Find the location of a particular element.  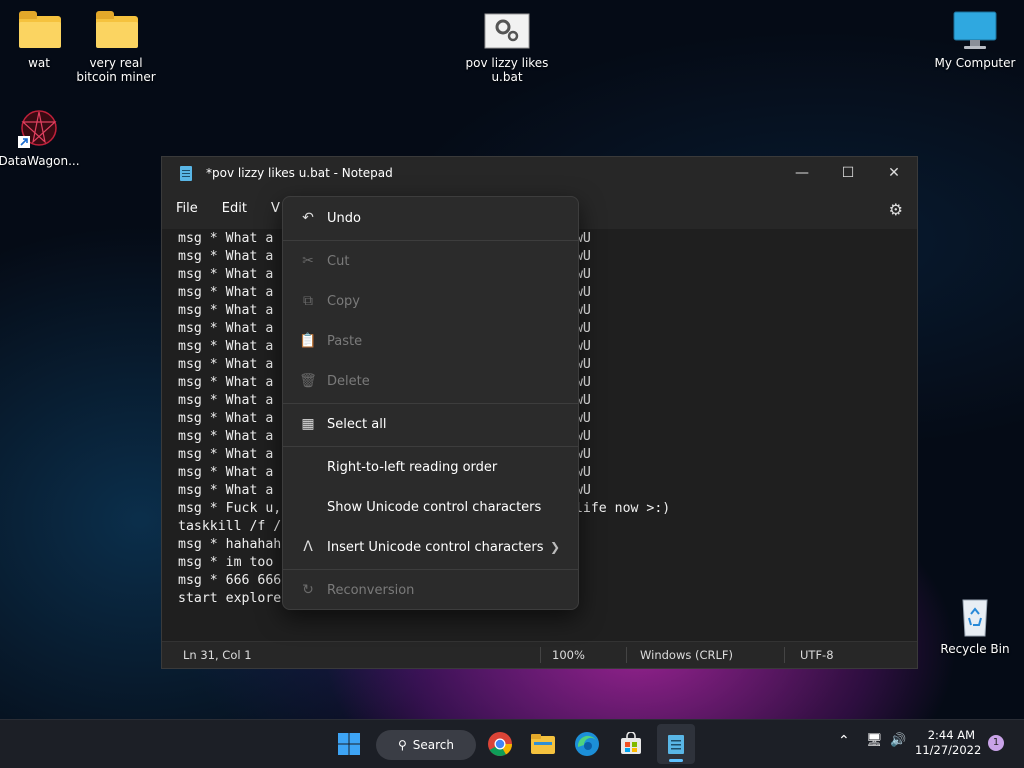

desktop-icon-label: My Computer is located at coordinates (975, 63).